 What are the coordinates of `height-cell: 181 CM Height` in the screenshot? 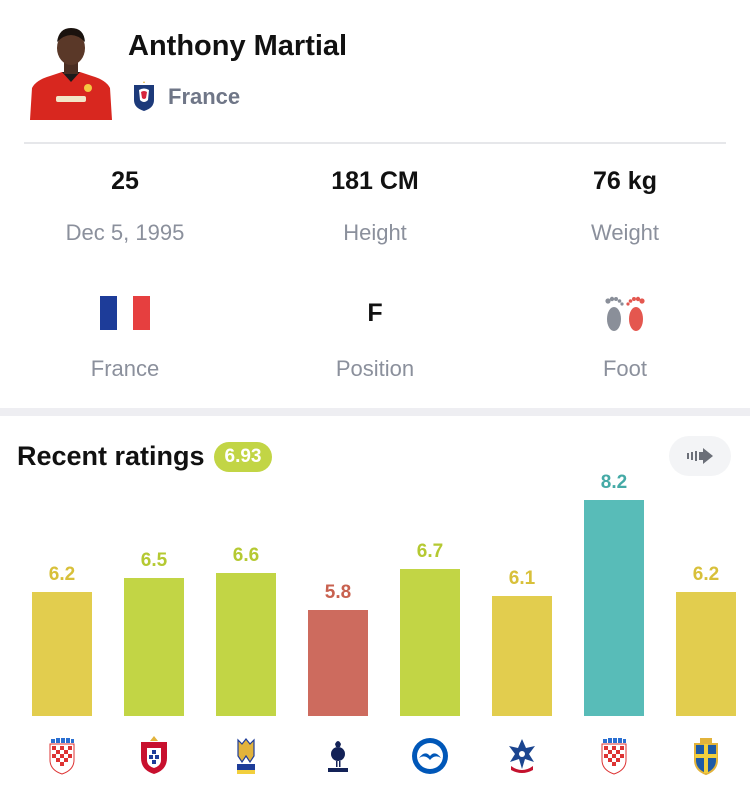 It's located at (375, 205).